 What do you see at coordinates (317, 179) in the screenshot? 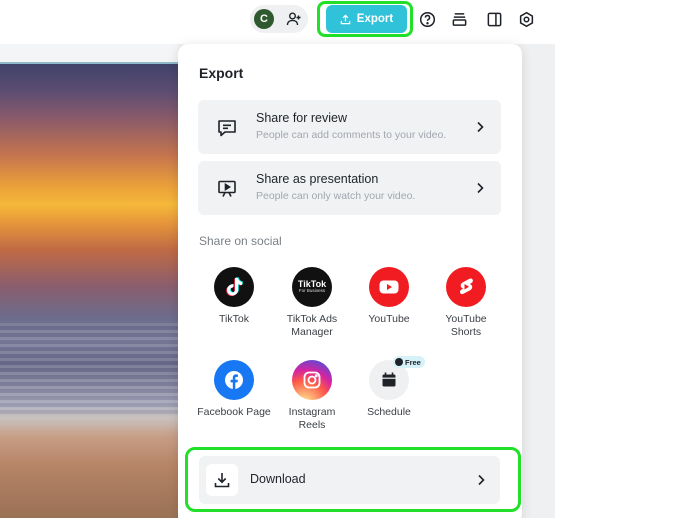
I see `share-presentation-title: Share as presentation` at bounding box center [317, 179].